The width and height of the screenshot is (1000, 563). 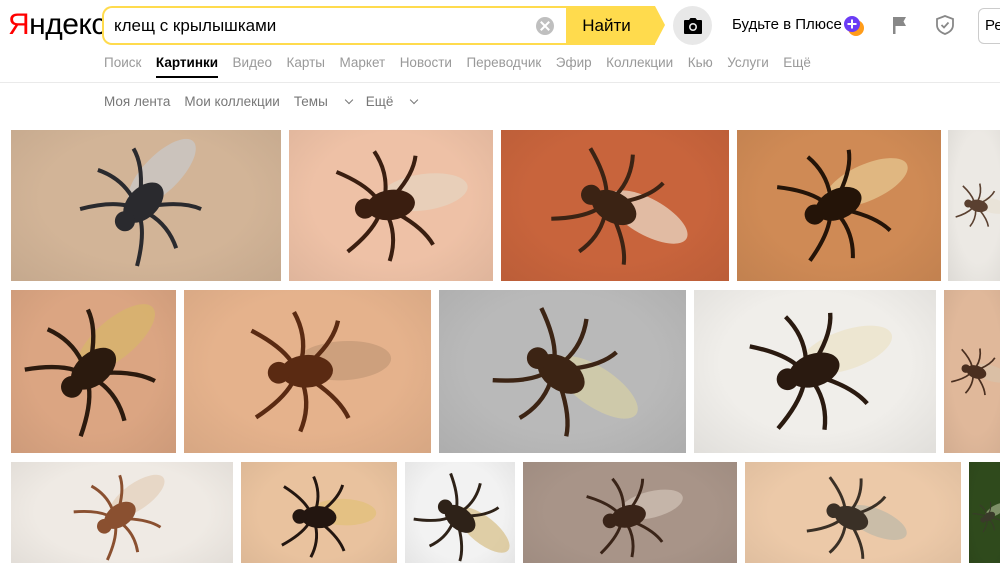 I want to click on search-button: Найти, so click(x=615, y=25).